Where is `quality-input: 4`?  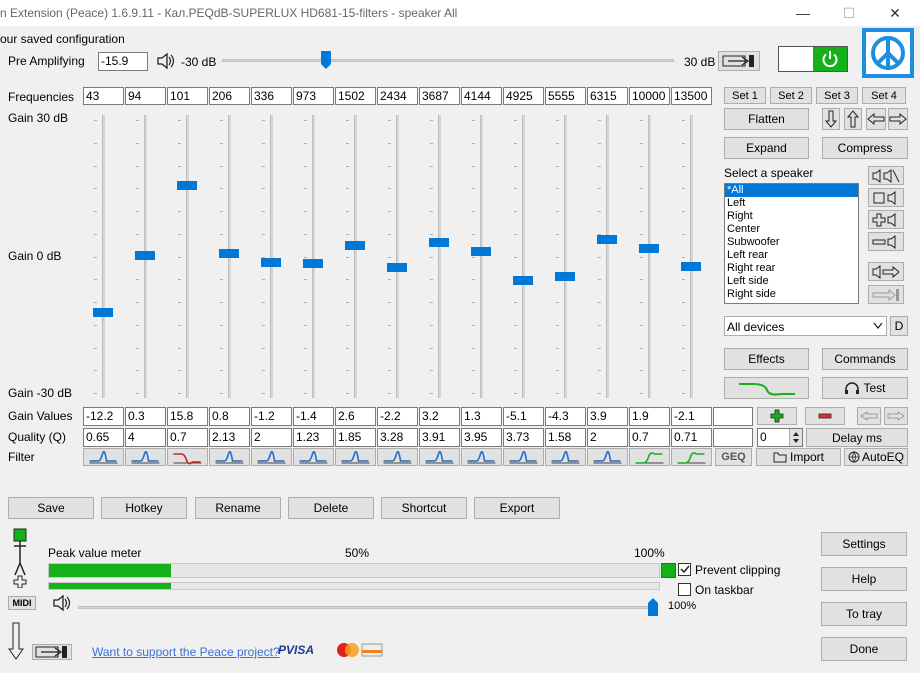 quality-input: 4 is located at coordinates (145, 437).